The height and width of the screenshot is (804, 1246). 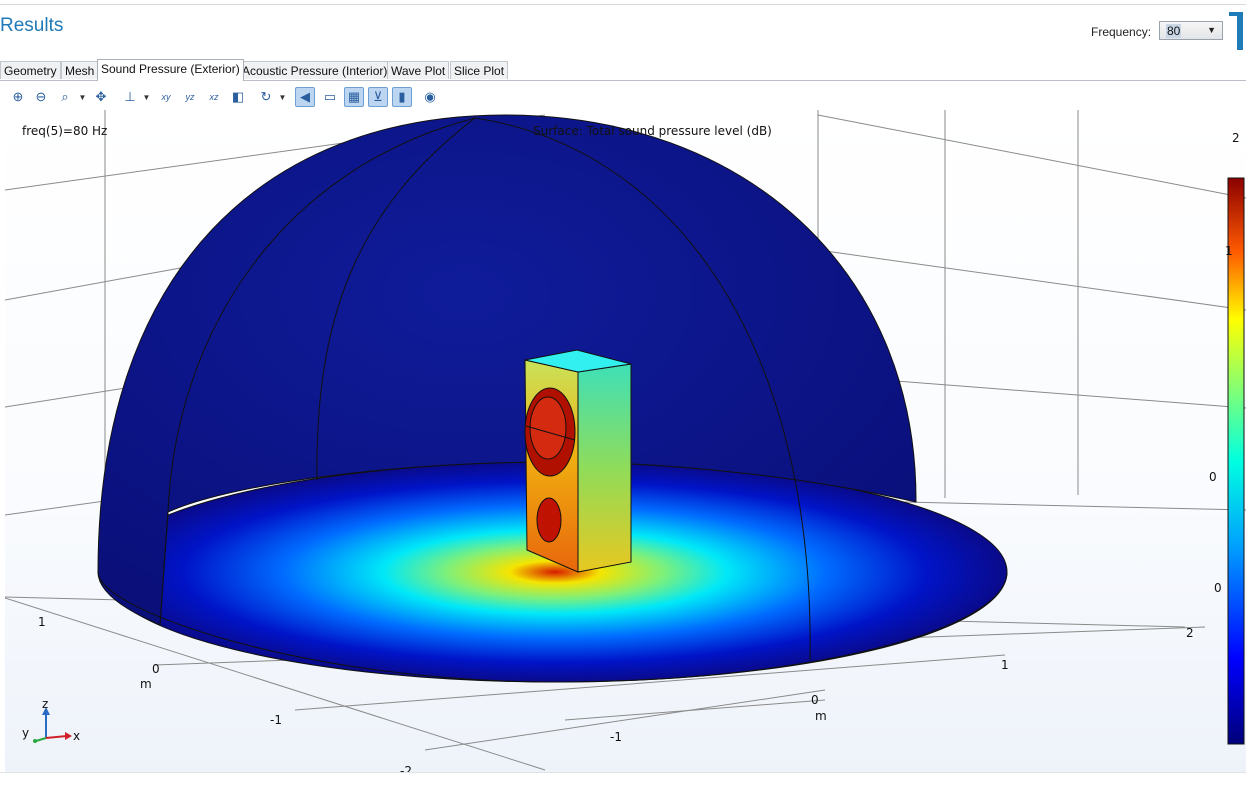 What do you see at coordinates (623, 788) in the screenshot?
I see `bottom-panel-edge` at bounding box center [623, 788].